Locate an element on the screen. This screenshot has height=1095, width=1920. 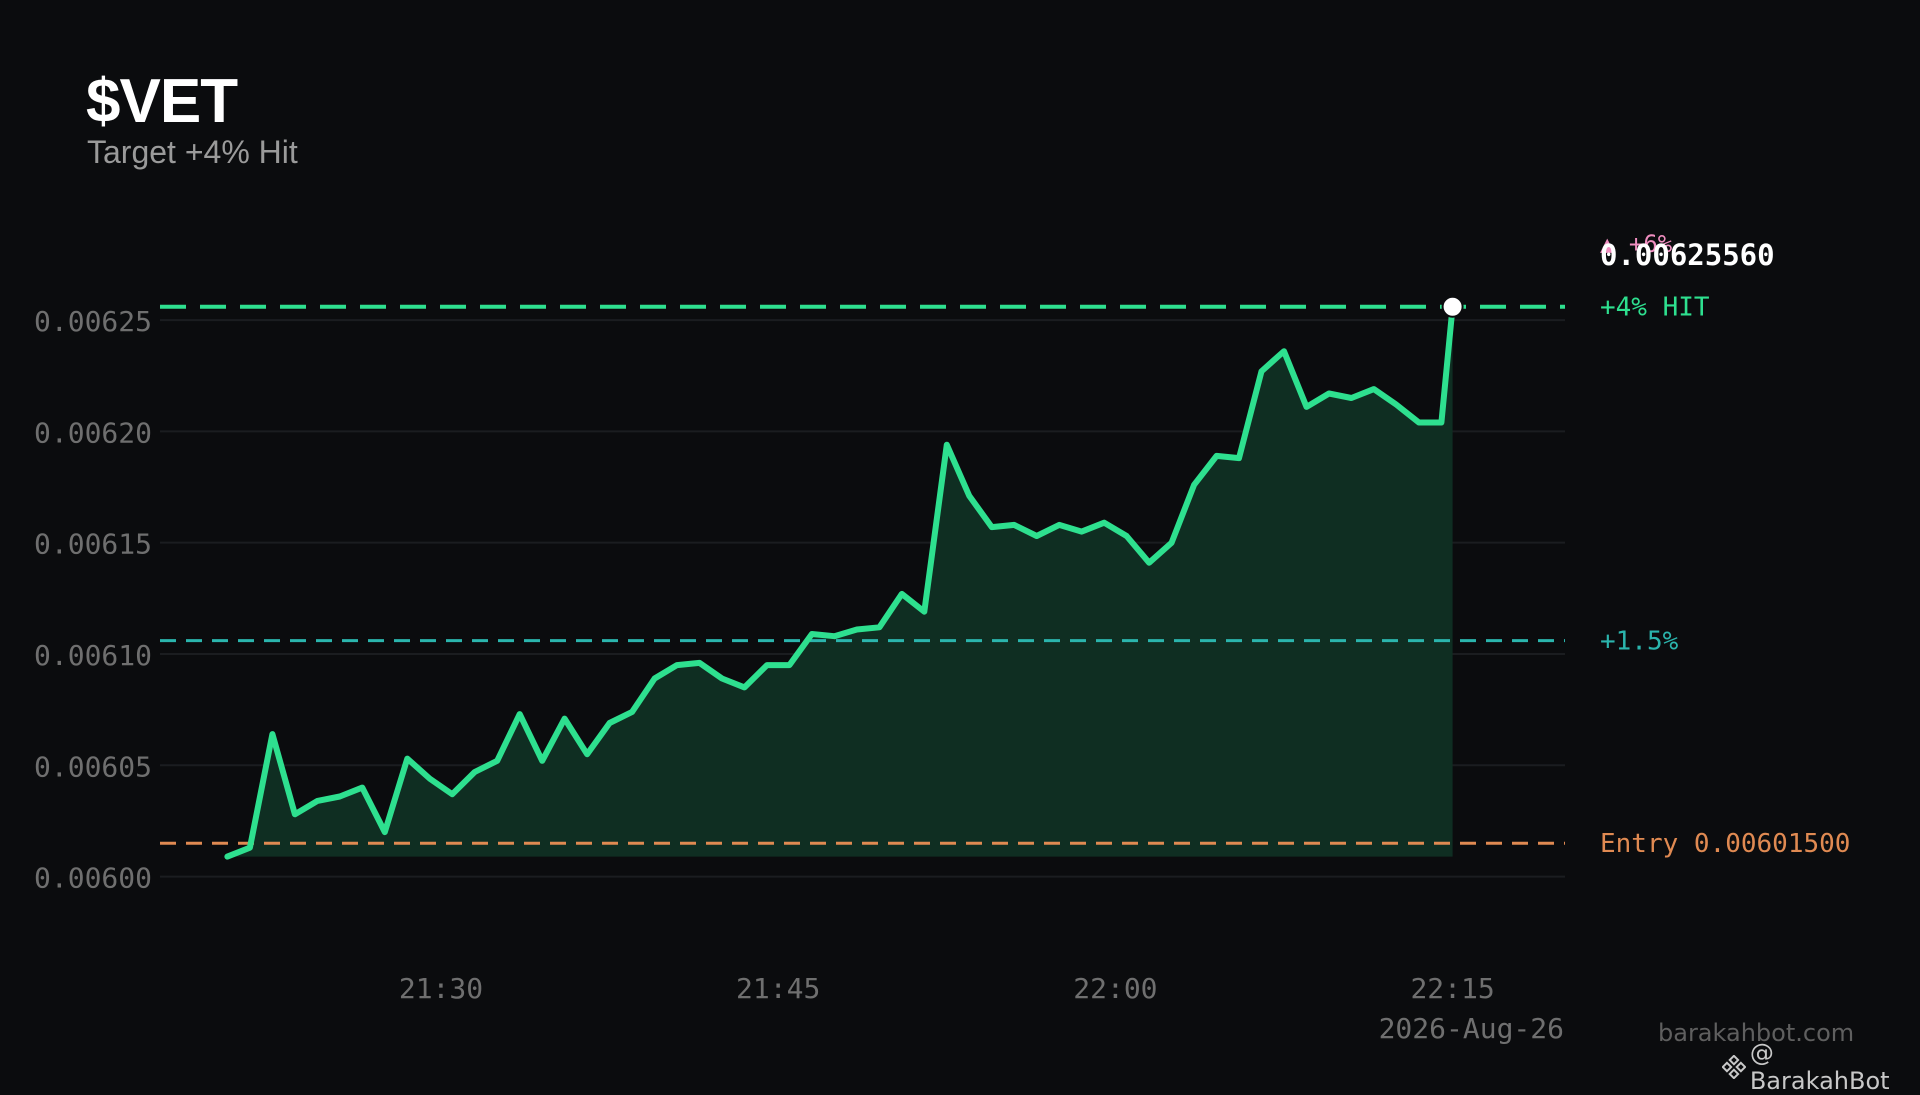
x-tick-label: 21:30 is located at coordinates (441, 988).